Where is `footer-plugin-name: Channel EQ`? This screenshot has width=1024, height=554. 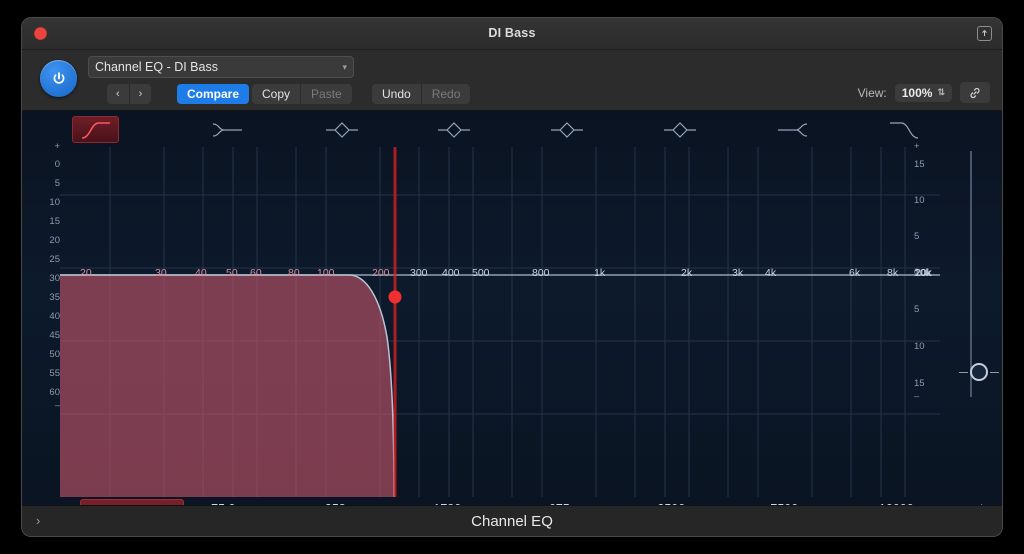 footer-plugin-name: Channel EQ is located at coordinates (512, 521).